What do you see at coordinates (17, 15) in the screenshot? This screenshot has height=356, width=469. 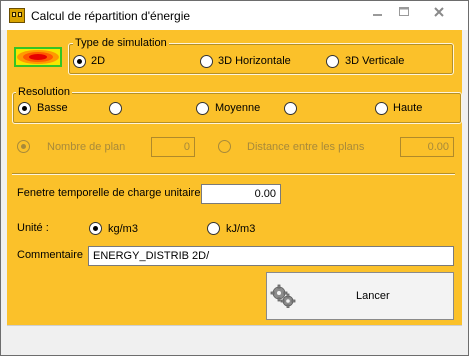 I see `app-icon` at bounding box center [17, 15].